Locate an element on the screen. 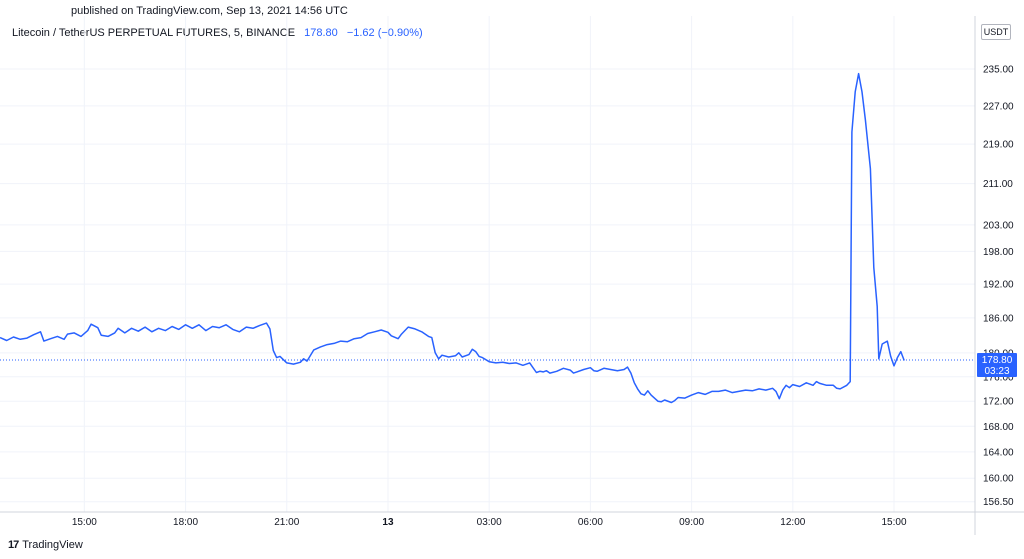 This screenshot has height=559, width=1024. y-tick-label: 211.00 is located at coordinates (998, 184).